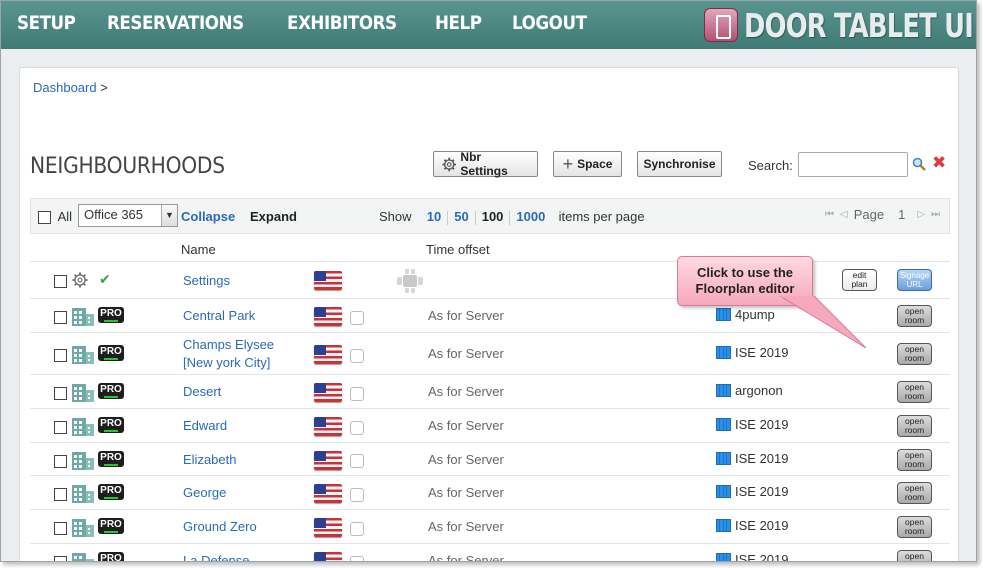 Image resolution: width=983 pixels, height=568 pixels. Describe the element at coordinates (458, 23) in the screenshot. I see `nav-help: HELP` at that location.